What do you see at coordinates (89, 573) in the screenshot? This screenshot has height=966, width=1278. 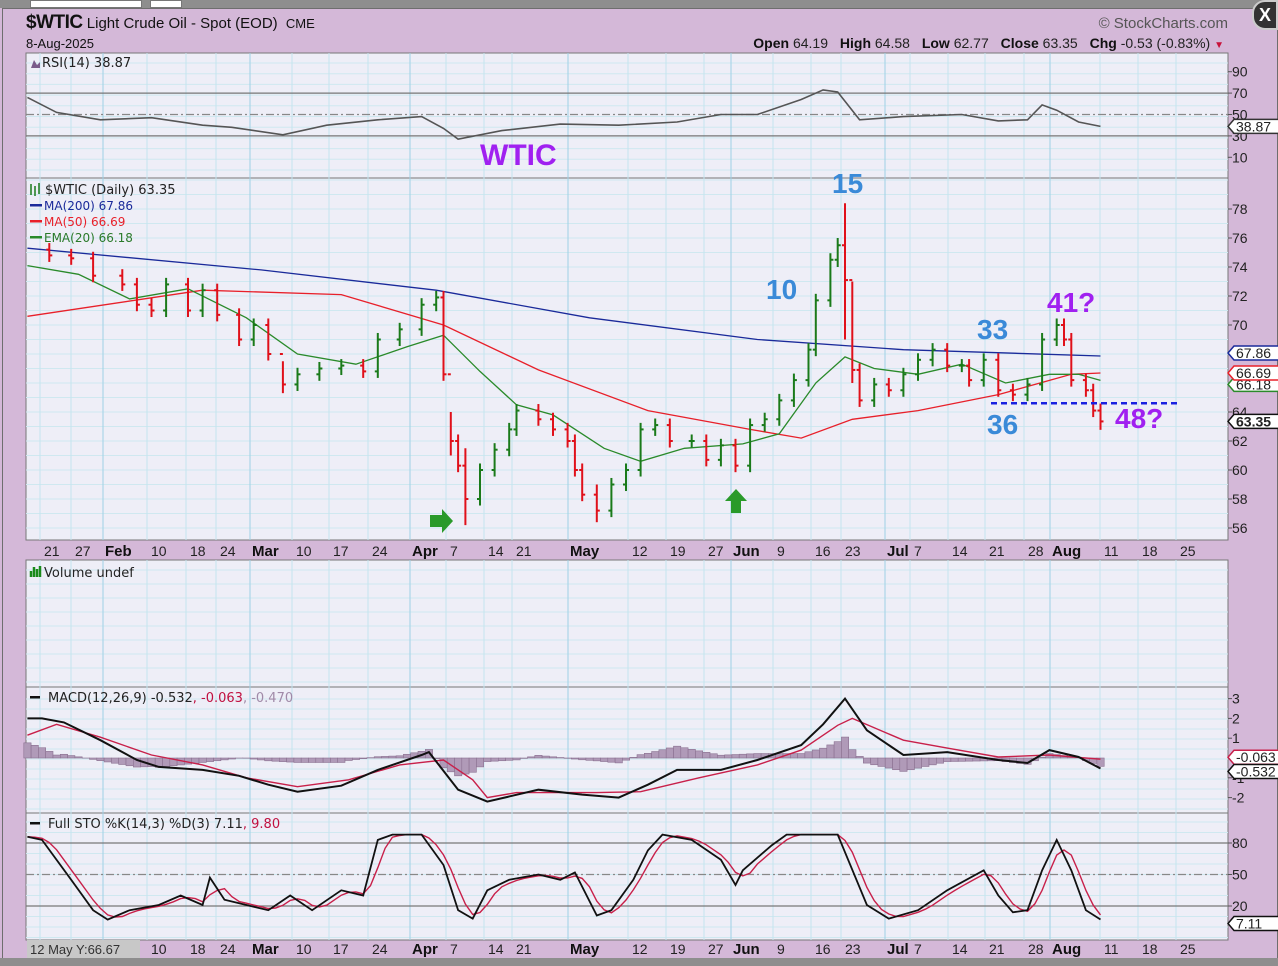 I see `volume-legend: Volume undef` at bounding box center [89, 573].